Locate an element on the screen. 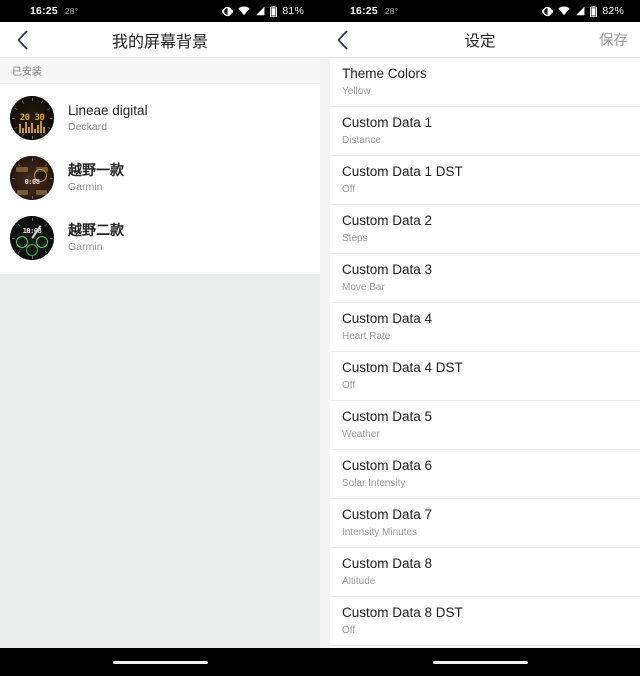 This screenshot has width=640, height=676. watchface-art-yueye1: 0:08 is located at coordinates (32, 178).